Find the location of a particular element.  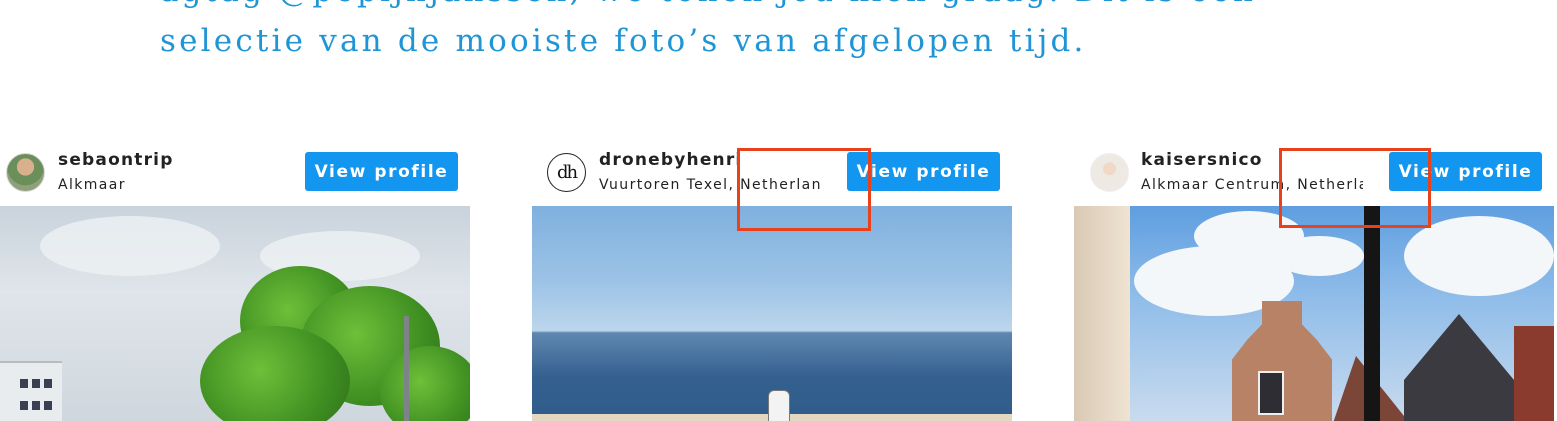

username: sebaontrip is located at coordinates (116, 160).